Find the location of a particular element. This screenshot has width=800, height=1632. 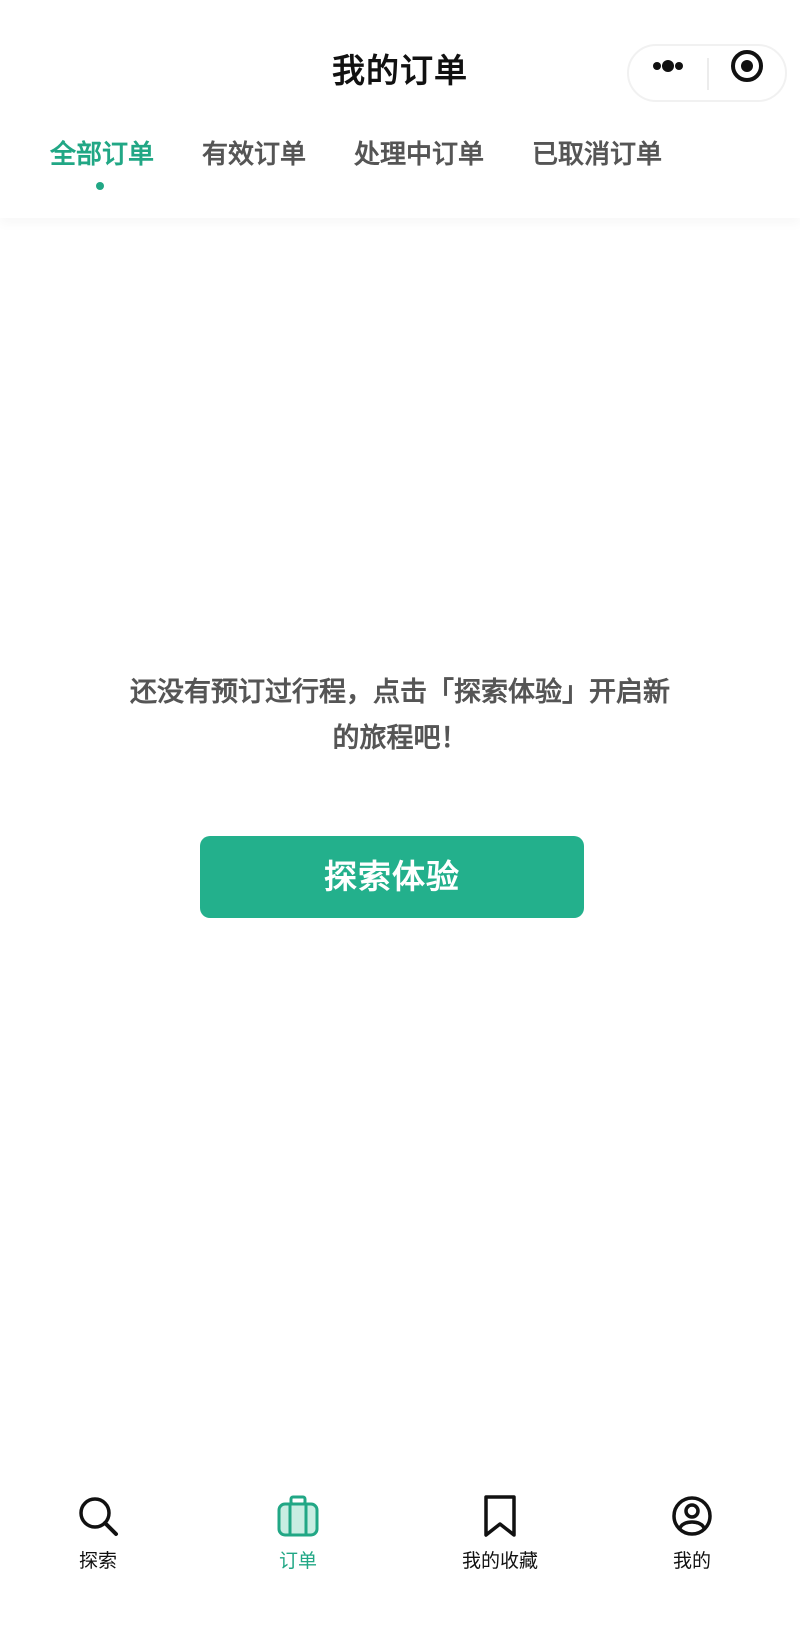

mini-program-capsule is located at coordinates (707, 73).